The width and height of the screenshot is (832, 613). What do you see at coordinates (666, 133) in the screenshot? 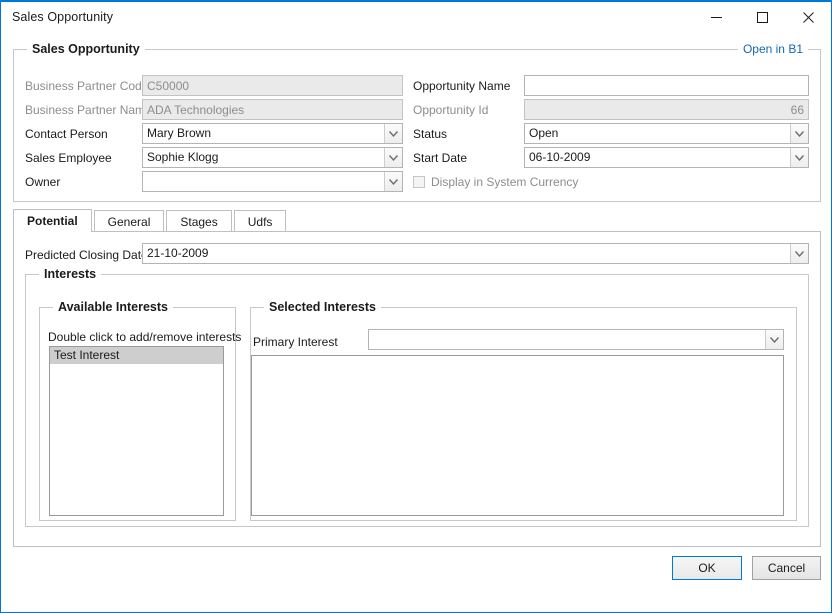
I see `status-combobox: Open` at bounding box center [666, 133].